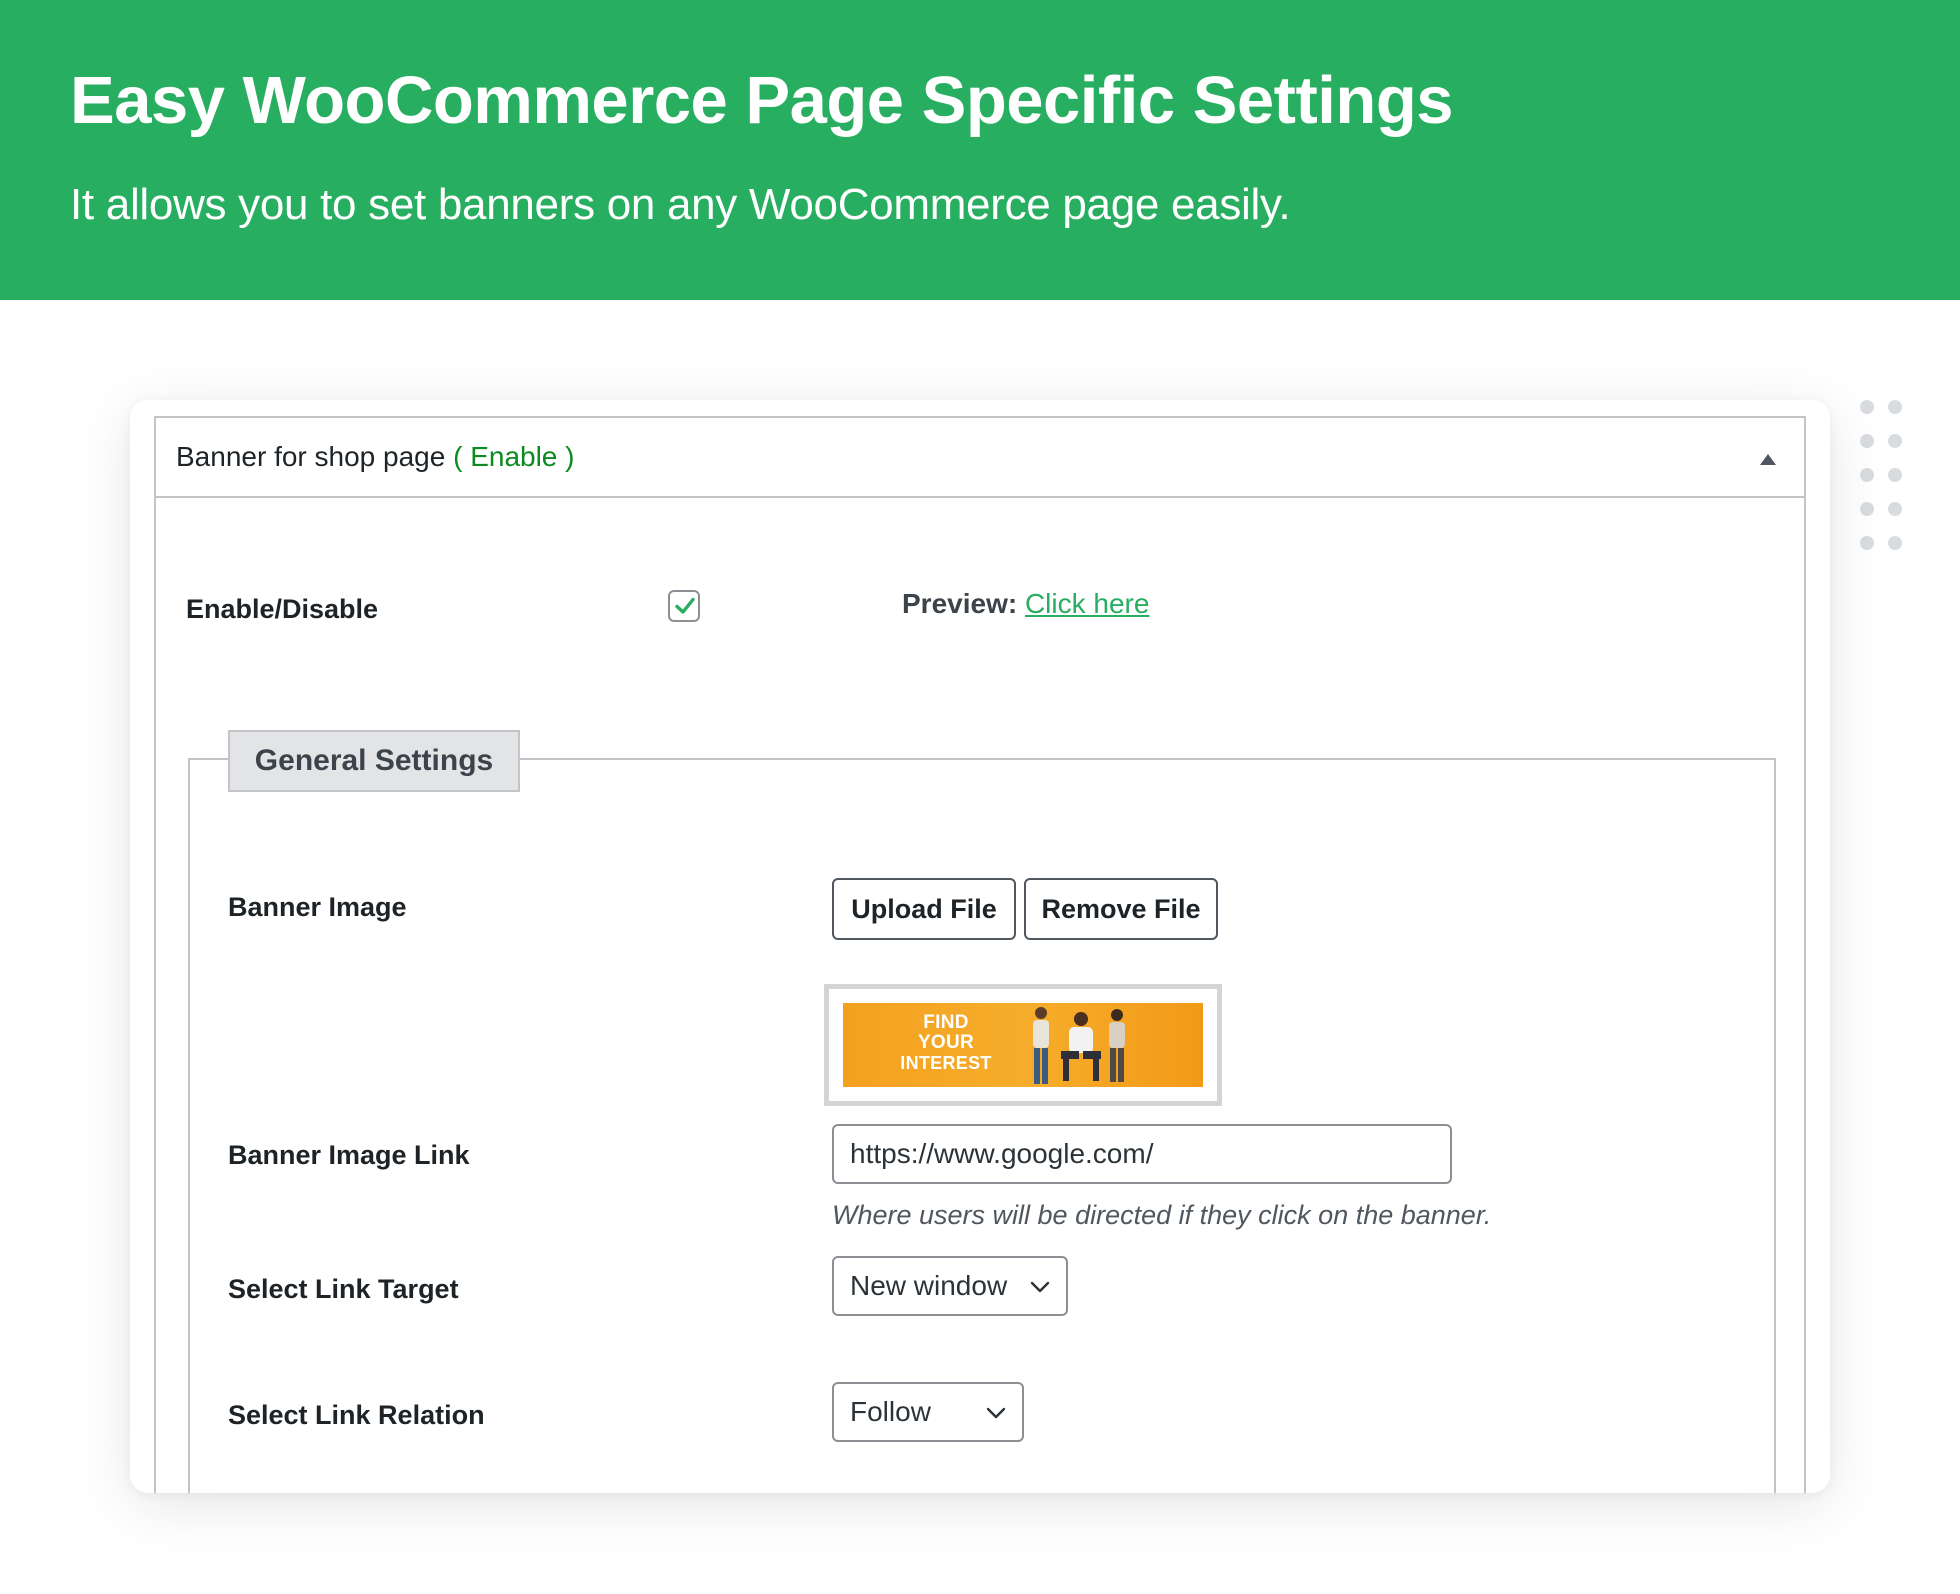 The width and height of the screenshot is (1960, 1594). What do you see at coordinates (1079, 1045) in the screenshot?
I see `people-illustration` at bounding box center [1079, 1045].